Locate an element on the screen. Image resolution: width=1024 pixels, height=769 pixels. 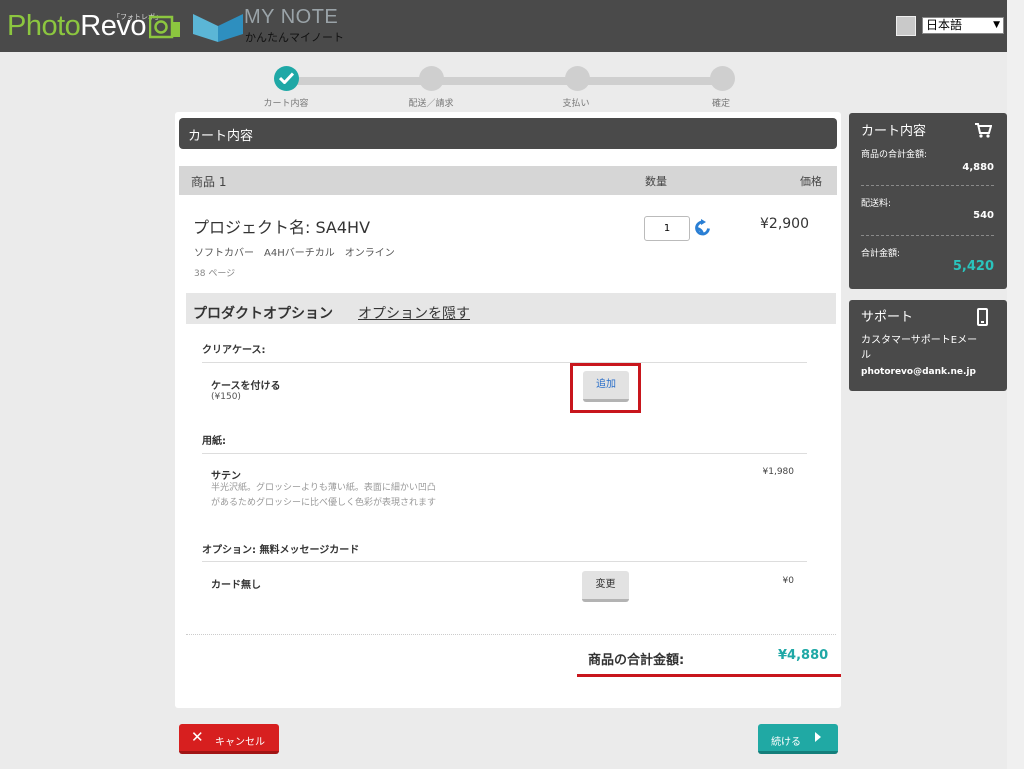
col-qty-label: 数量 is located at coordinates (656, 181).